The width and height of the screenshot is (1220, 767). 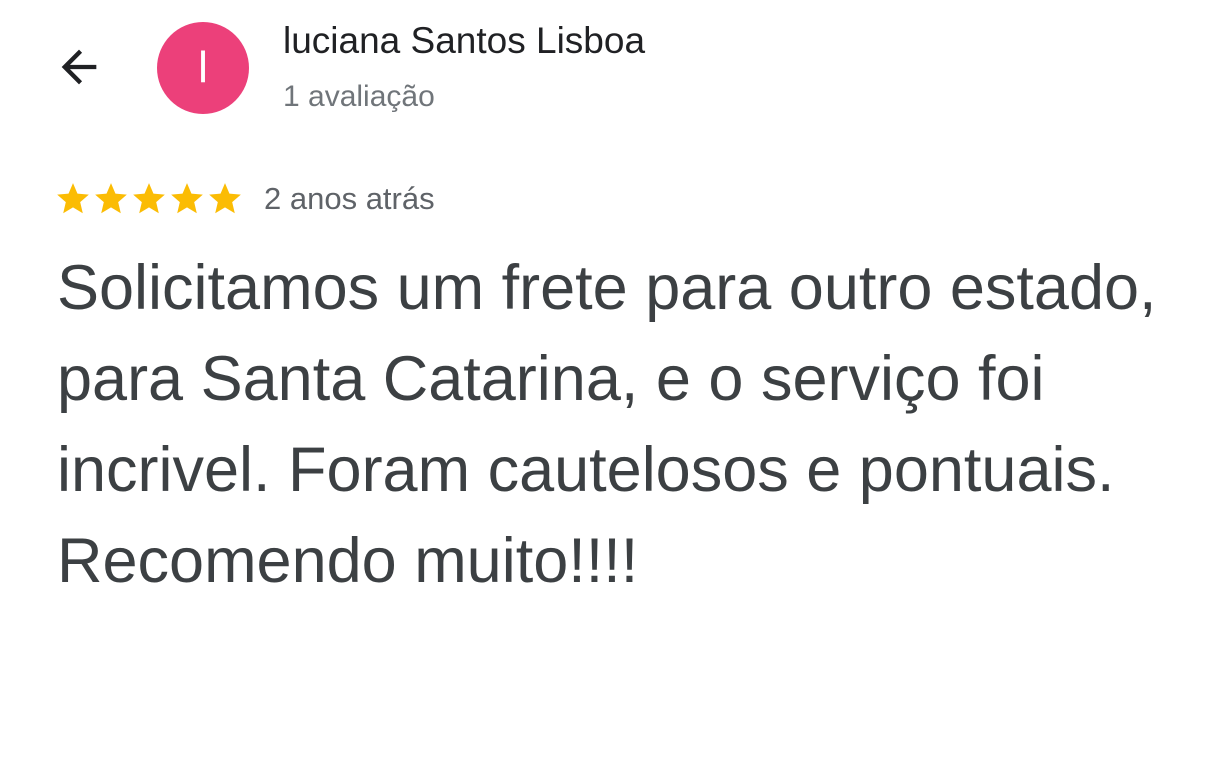 I want to click on arrow-left-icon, so click(x=79, y=69).